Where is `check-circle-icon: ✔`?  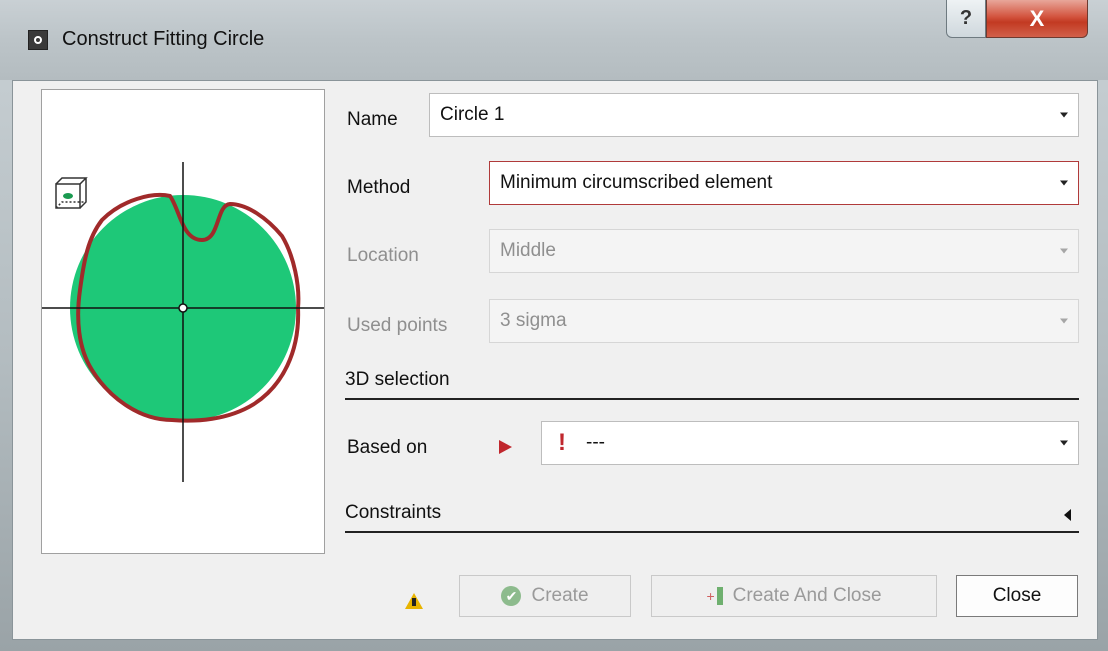 check-circle-icon: ✔ is located at coordinates (511, 596).